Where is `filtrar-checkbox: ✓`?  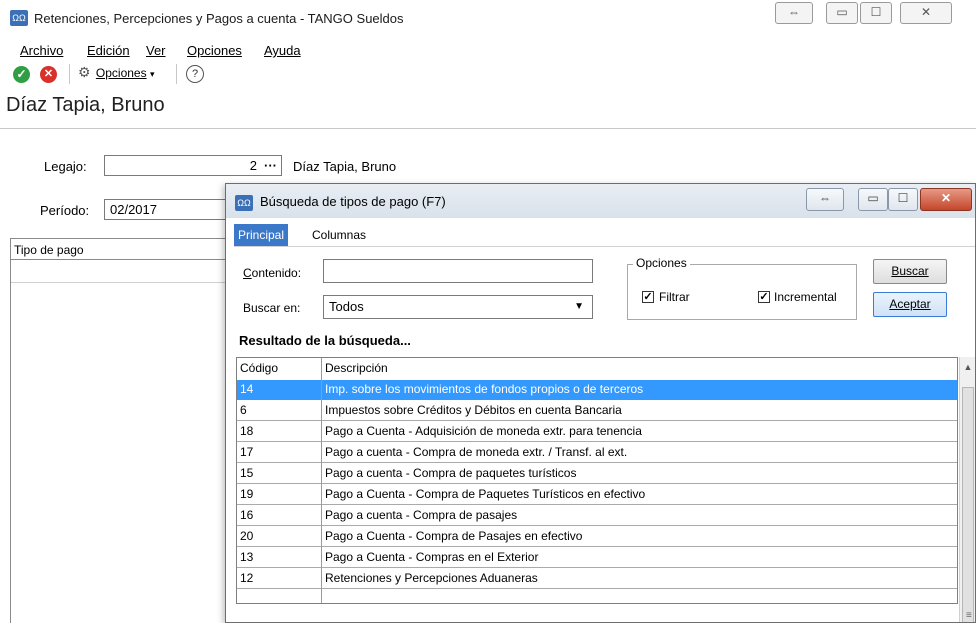 filtrar-checkbox: ✓ is located at coordinates (648, 297).